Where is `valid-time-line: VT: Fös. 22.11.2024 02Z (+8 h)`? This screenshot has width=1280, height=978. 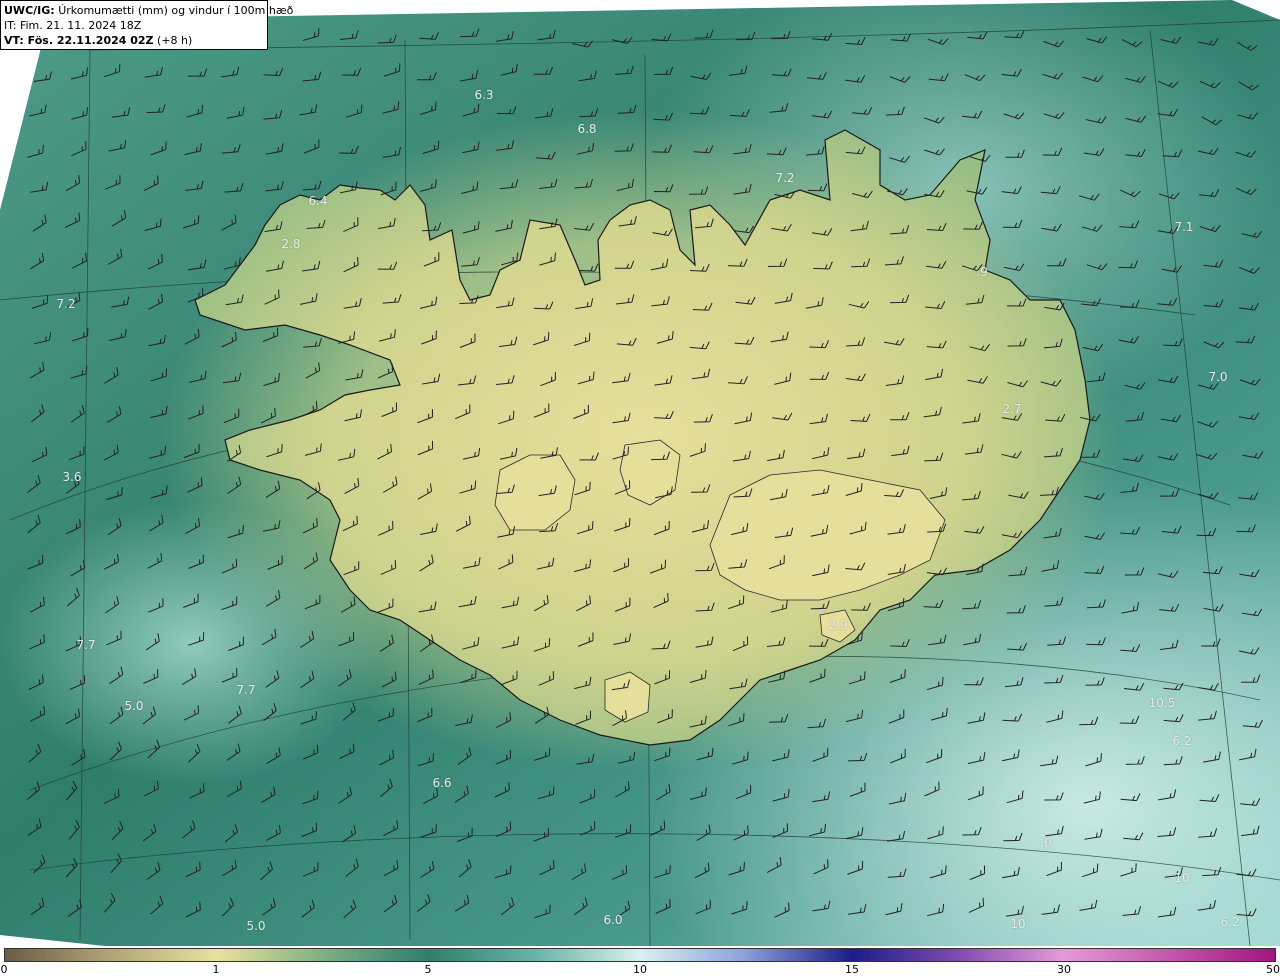 valid-time-line: VT: Fös. 22.11.2024 02Z (+8 h) is located at coordinates (134, 40).